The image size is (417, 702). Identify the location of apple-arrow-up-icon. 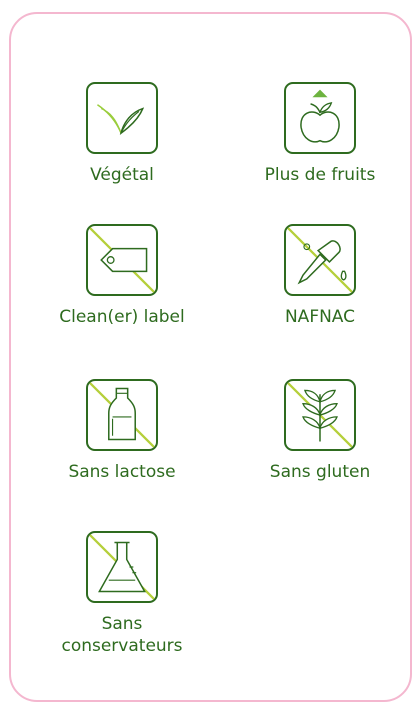
(320, 118).